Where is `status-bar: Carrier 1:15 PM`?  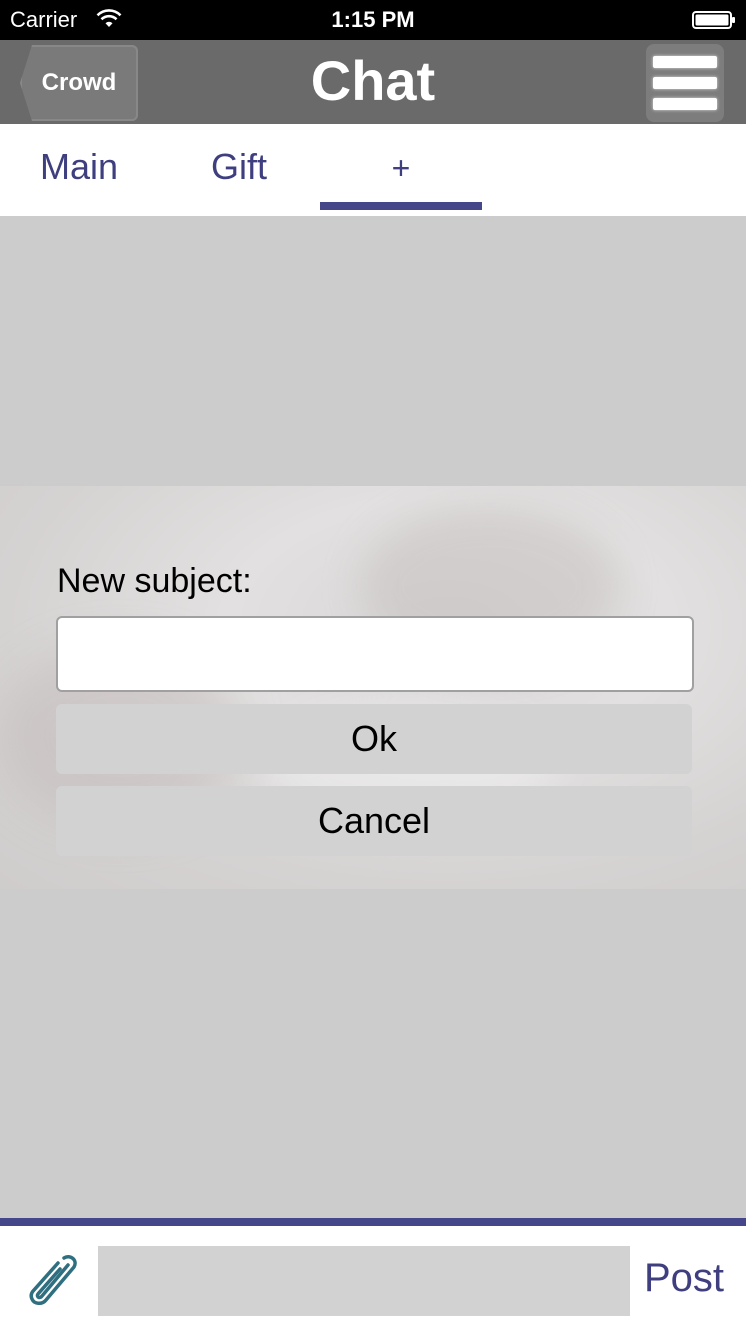 status-bar: Carrier 1:15 PM is located at coordinates (373, 20).